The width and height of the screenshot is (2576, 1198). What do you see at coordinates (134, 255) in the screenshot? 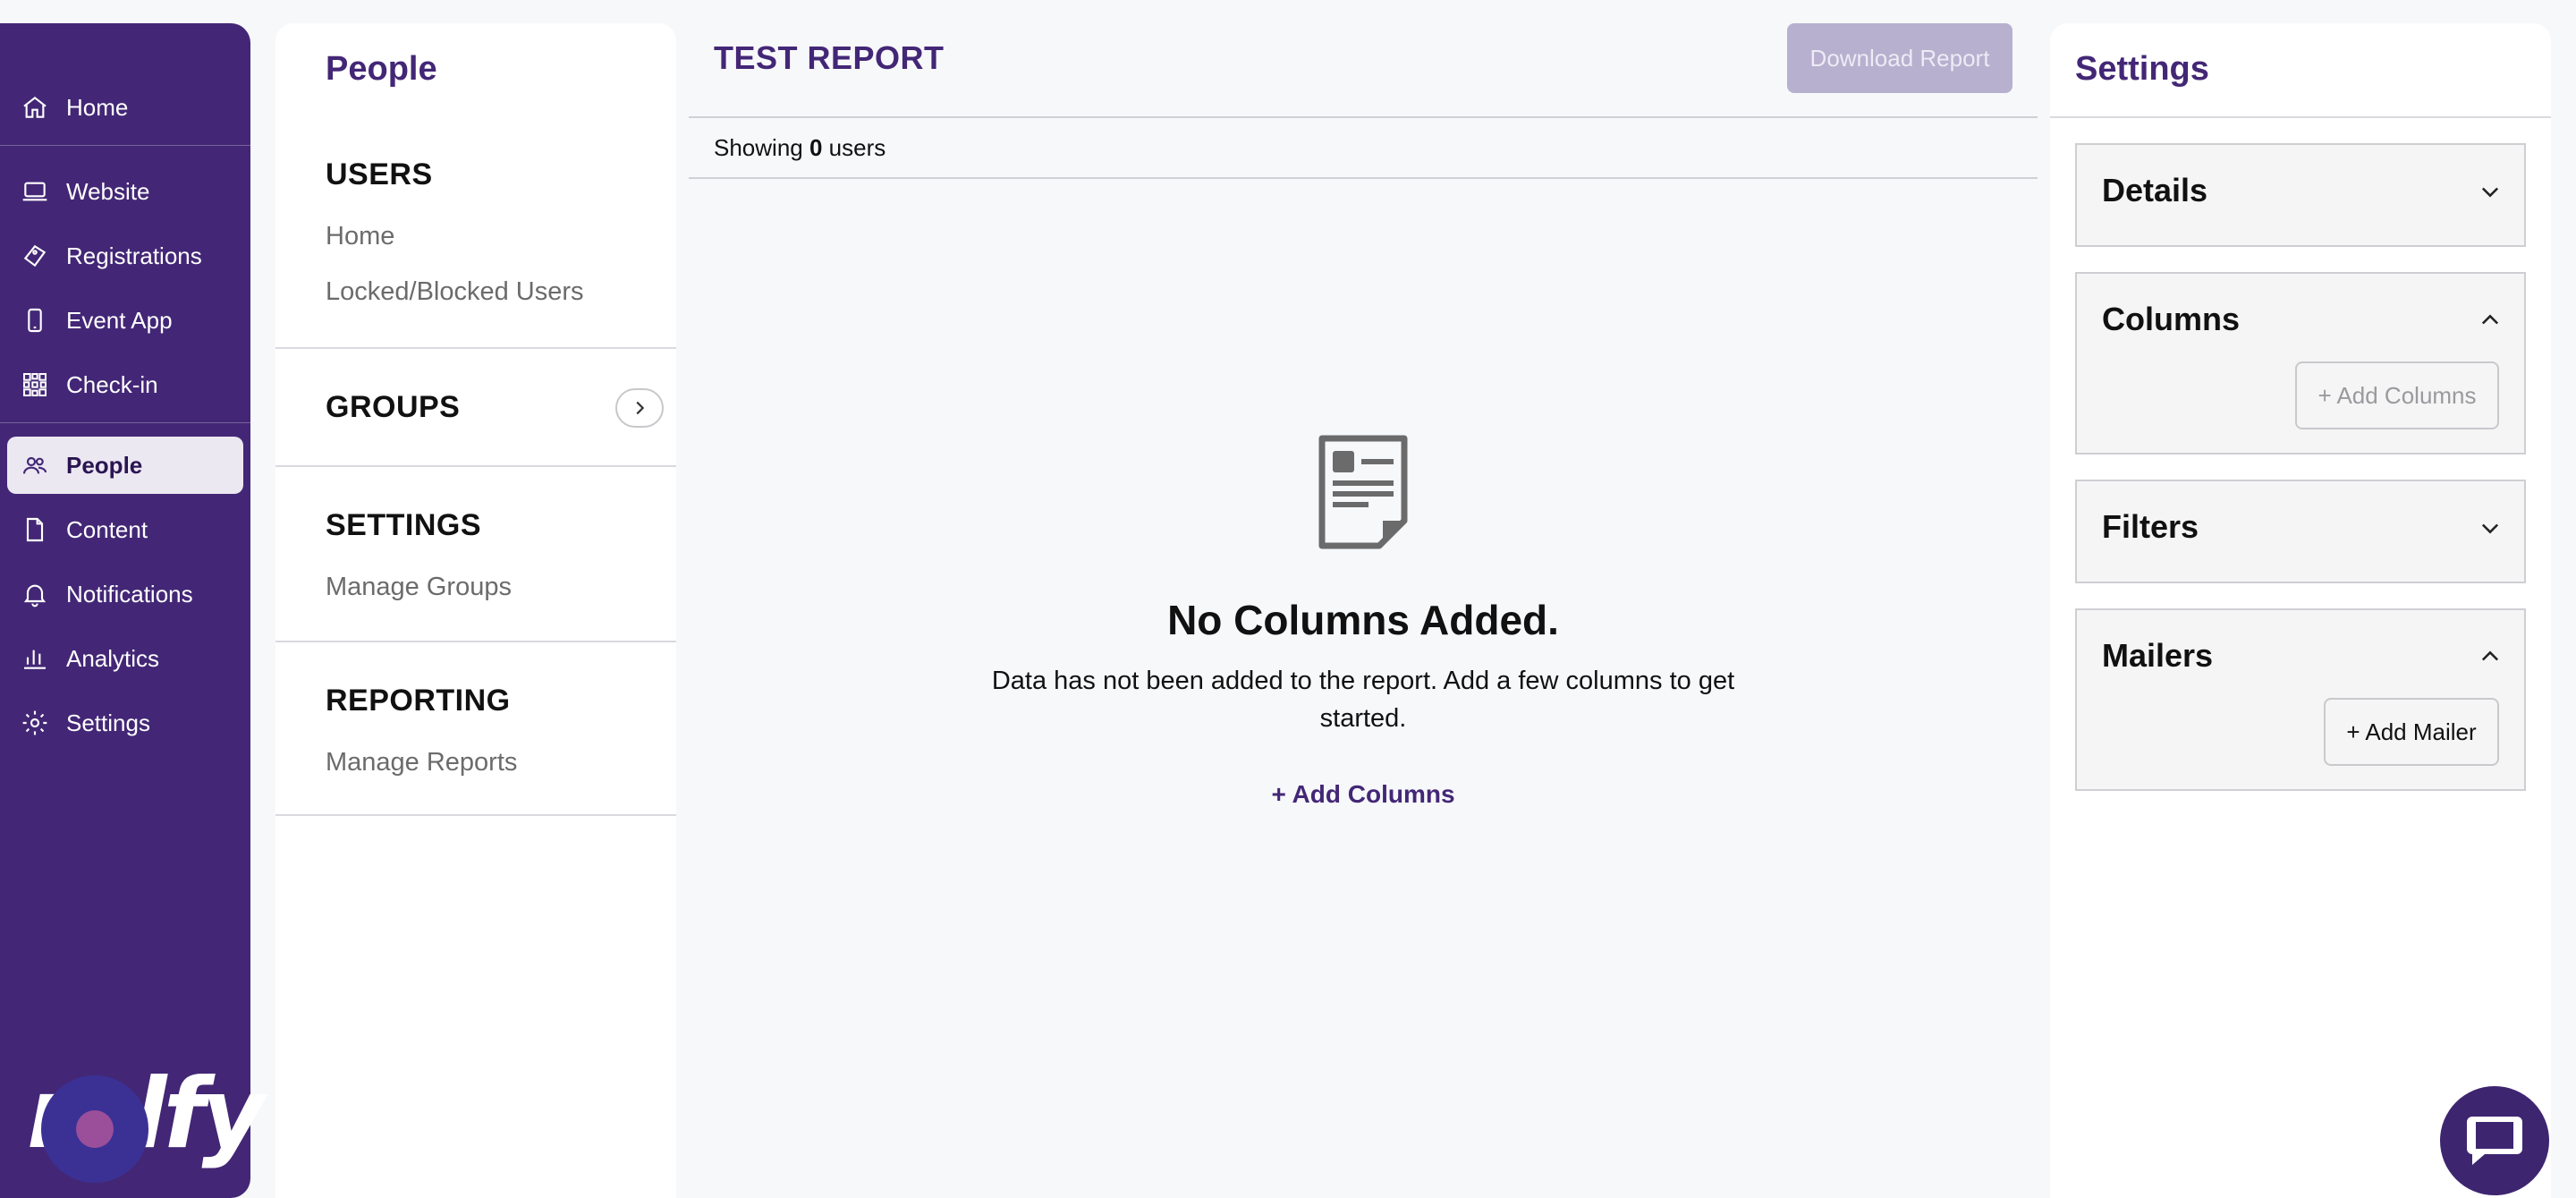
I see `nav-label: Registrations` at bounding box center [134, 255].